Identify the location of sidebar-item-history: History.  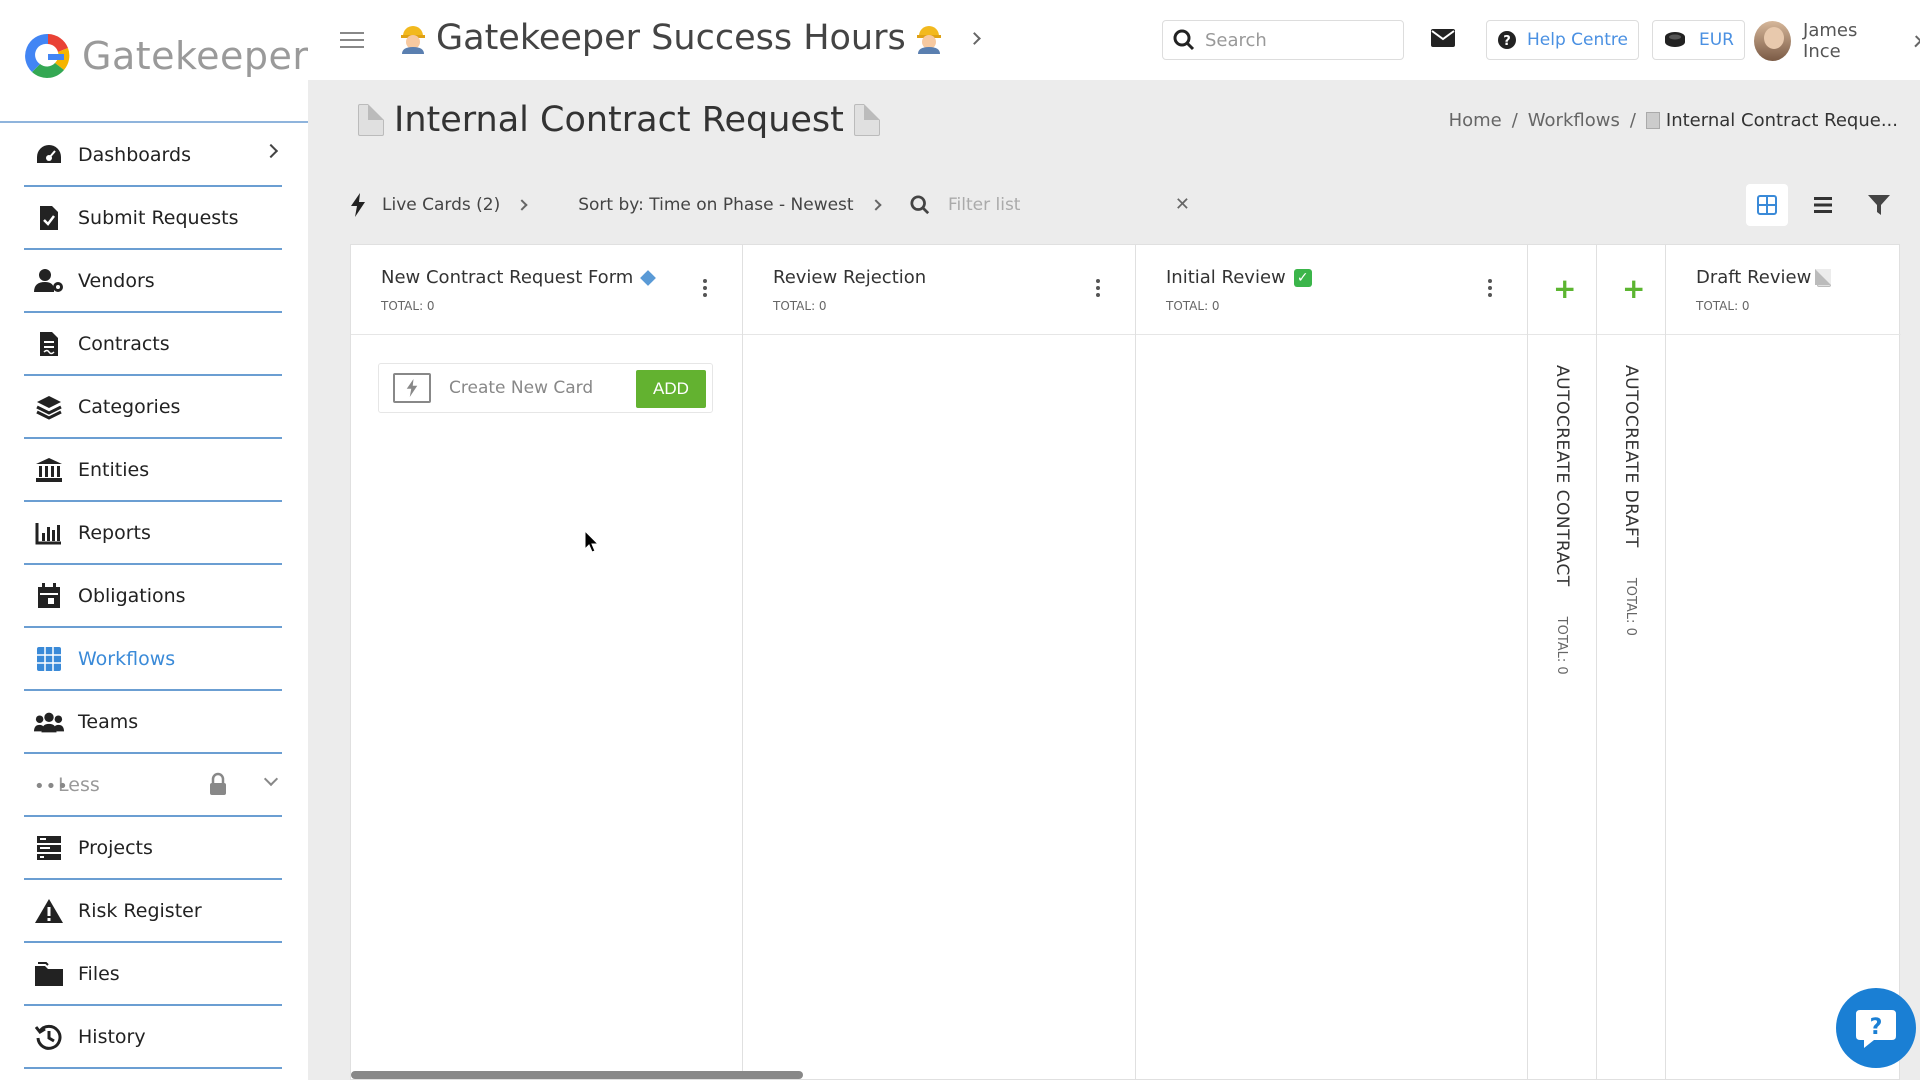
(153, 1037).